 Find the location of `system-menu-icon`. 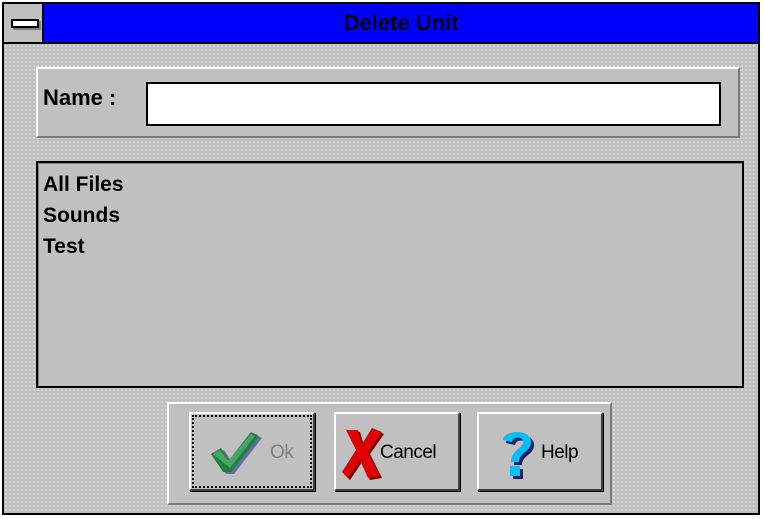

system-menu-icon is located at coordinates (25, 23).